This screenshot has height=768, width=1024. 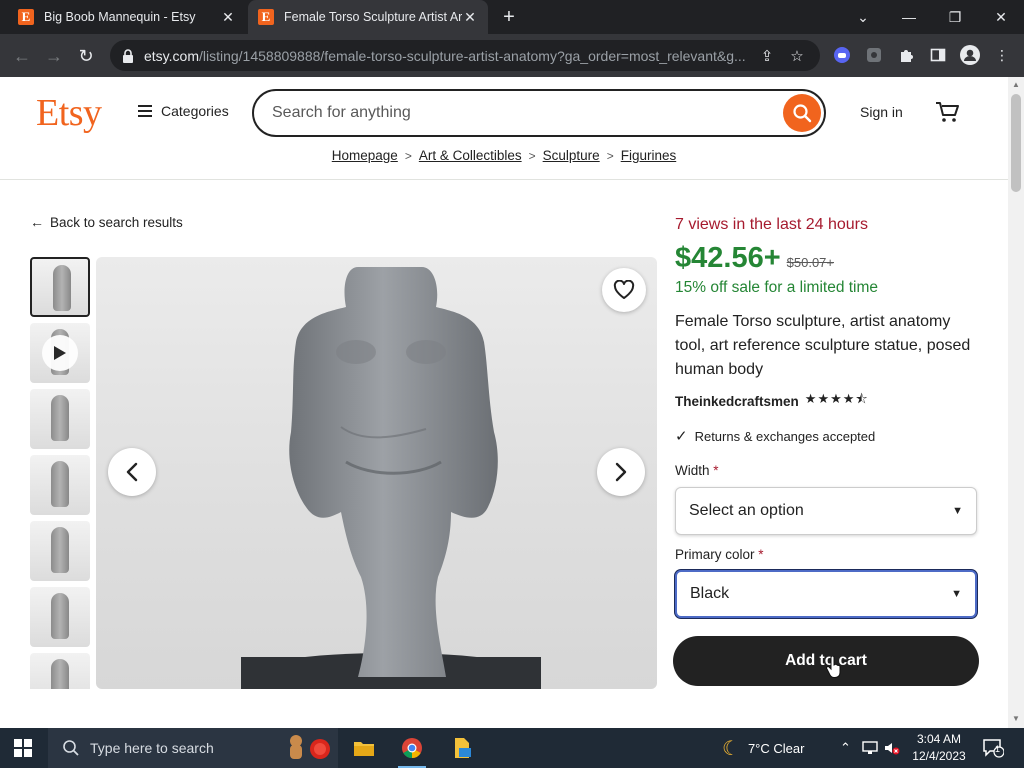 I want to click on required-asterisk: *, so click(x=761, y=554).